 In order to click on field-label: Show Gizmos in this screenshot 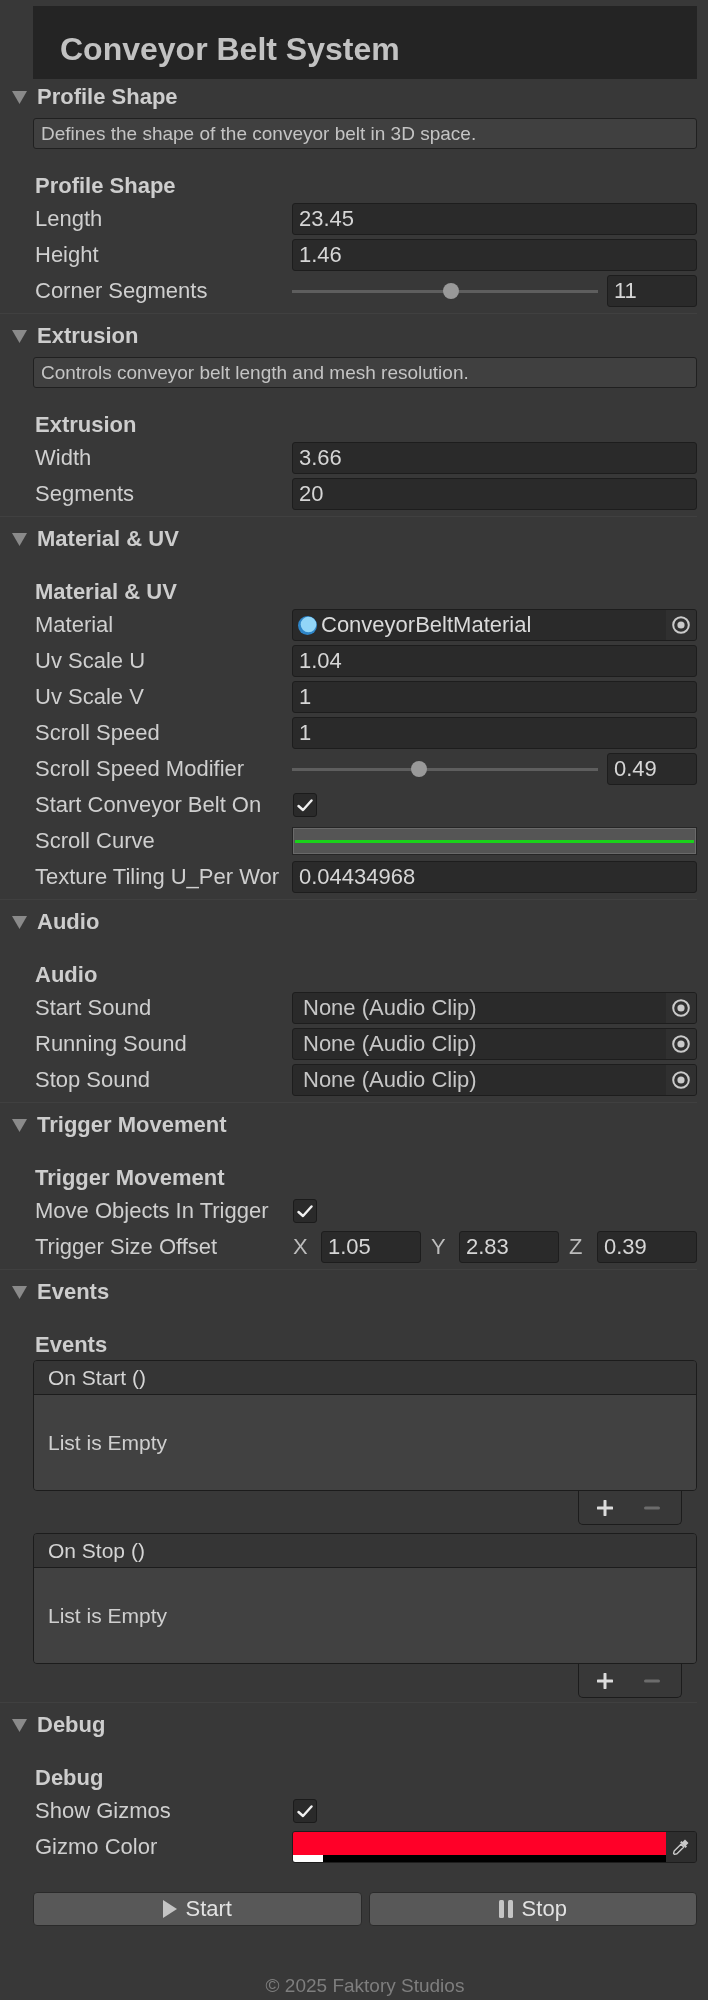, I will do `click(103, 1811)`.